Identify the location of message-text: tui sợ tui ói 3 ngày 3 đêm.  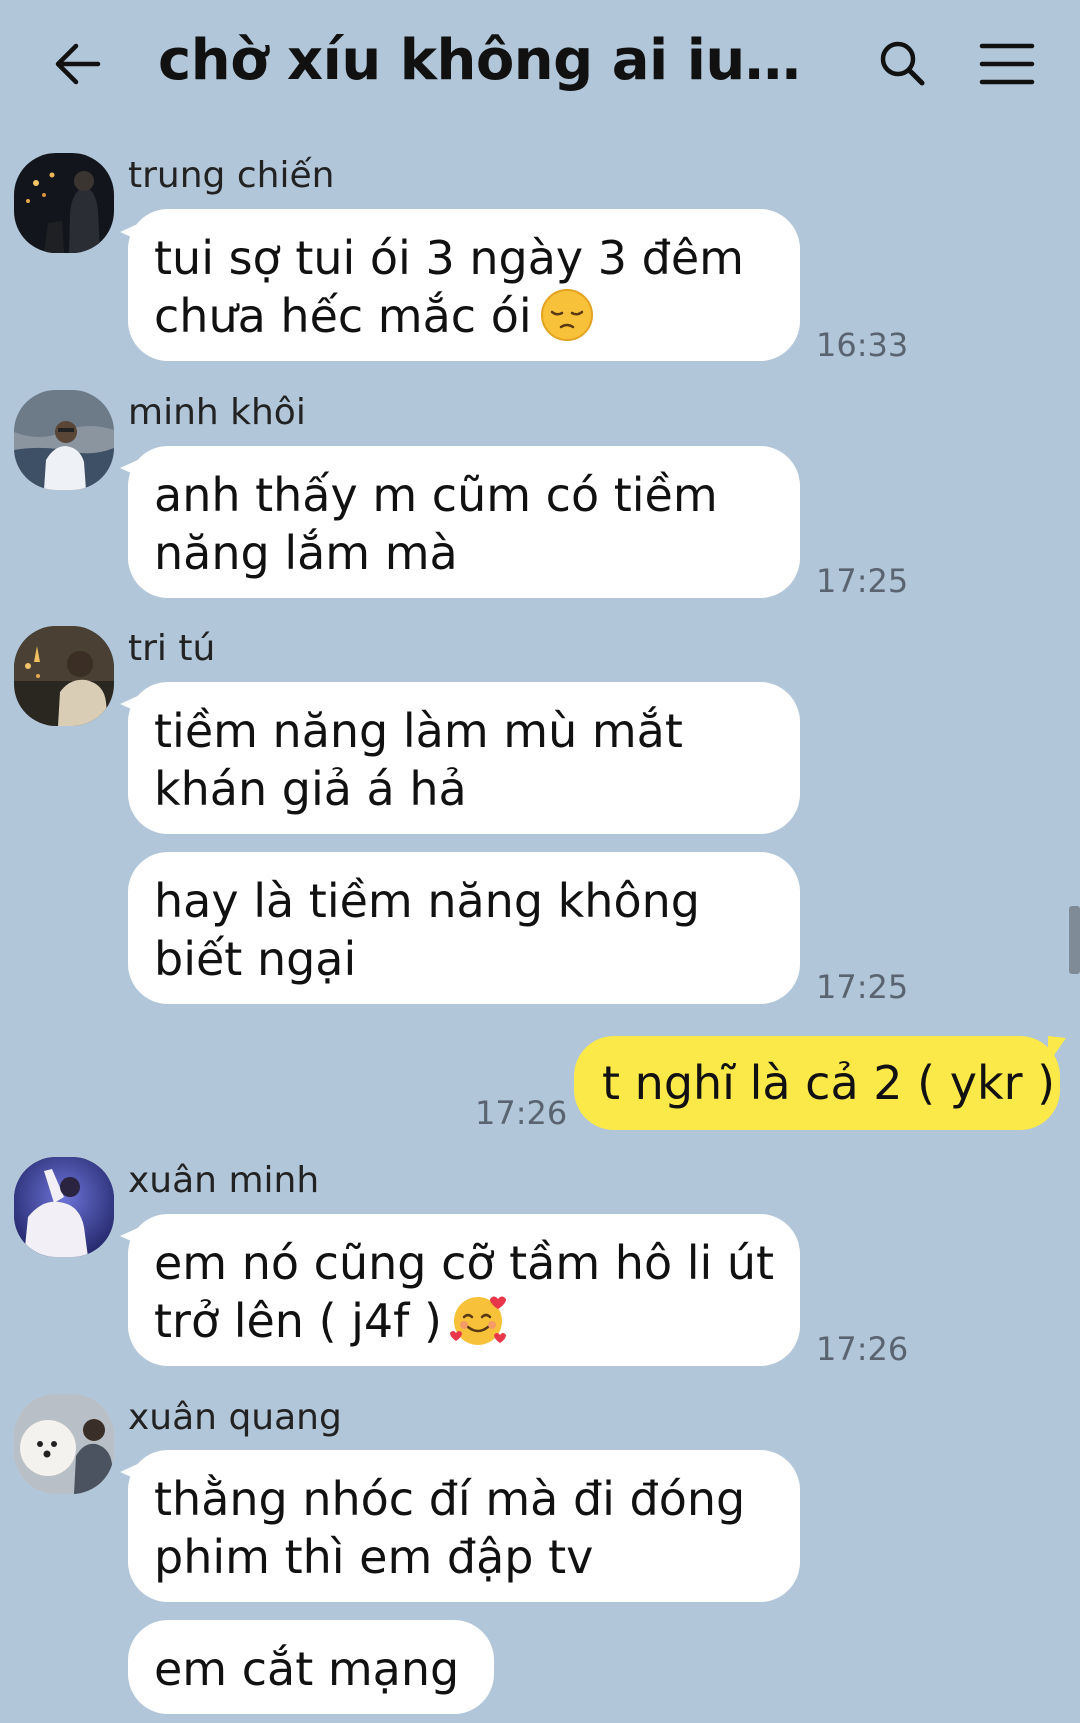
(449, 258).